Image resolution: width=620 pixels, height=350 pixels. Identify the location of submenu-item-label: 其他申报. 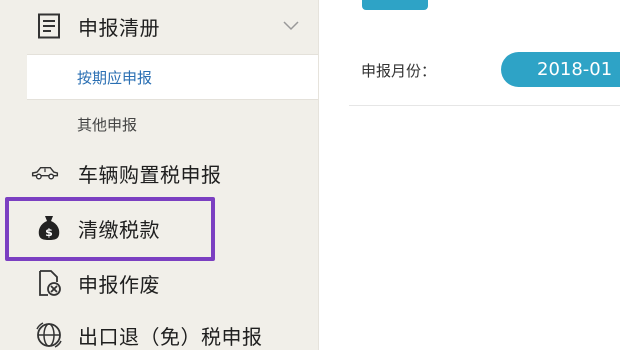
(107, 124).